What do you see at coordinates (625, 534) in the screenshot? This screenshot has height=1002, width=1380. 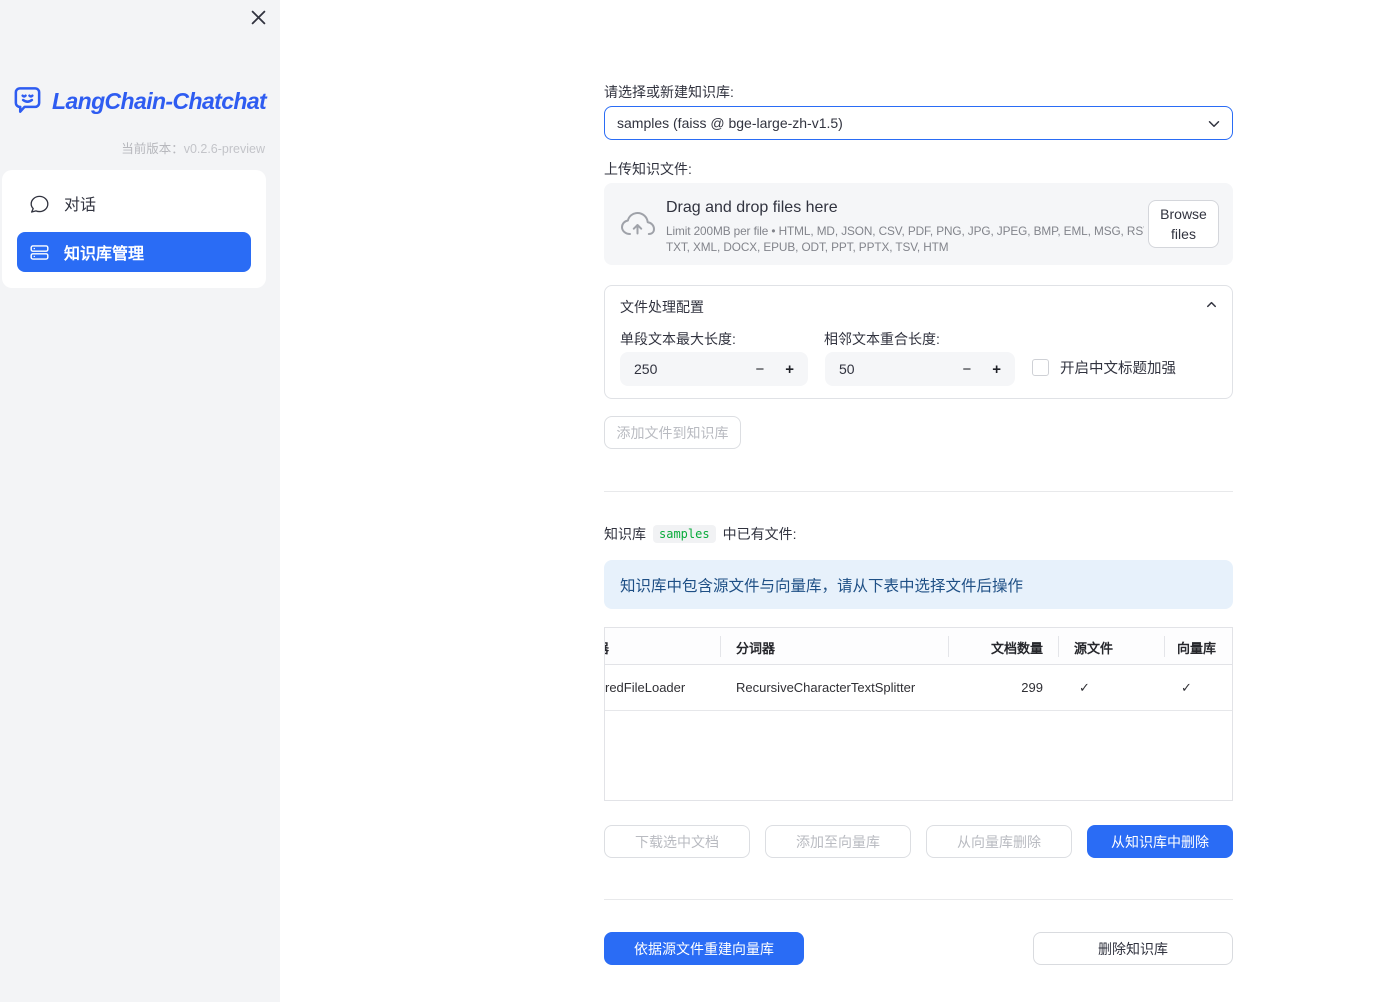 I see `kb-files-prefix: 知识库` at bounding box center [625, 534].